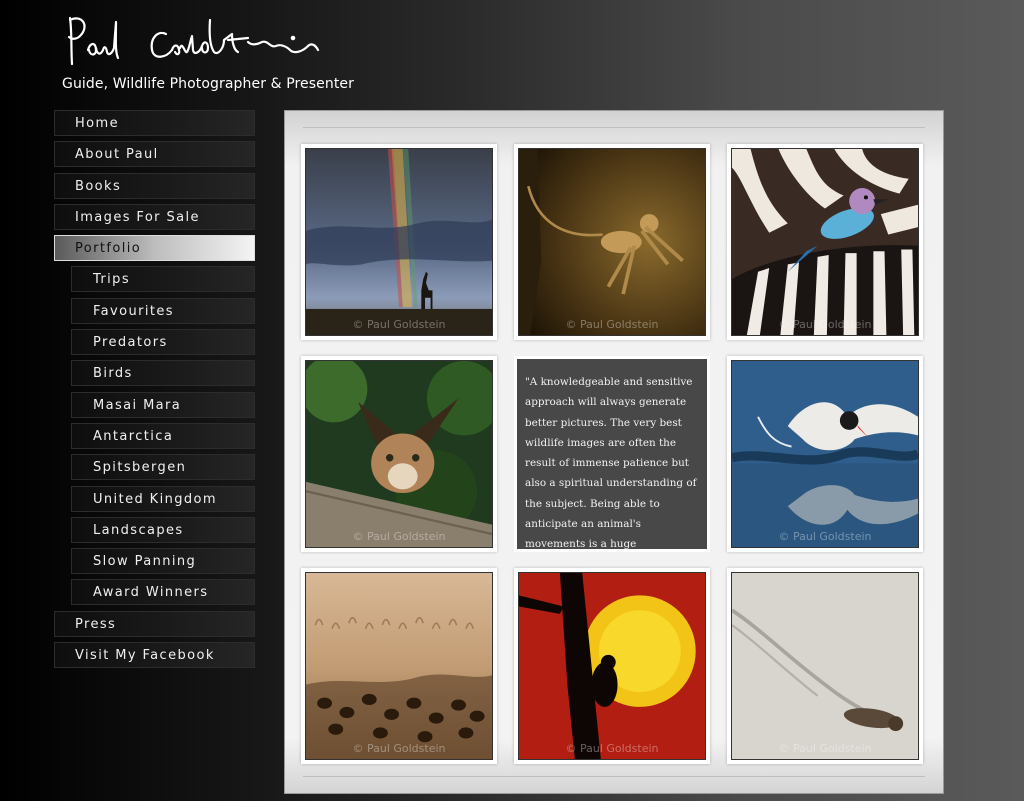 The height and width of the screenshot is (801, 1024). I want to click on nav-item-visit-my-facebook: Visit My Facebook, so click(154, 655).